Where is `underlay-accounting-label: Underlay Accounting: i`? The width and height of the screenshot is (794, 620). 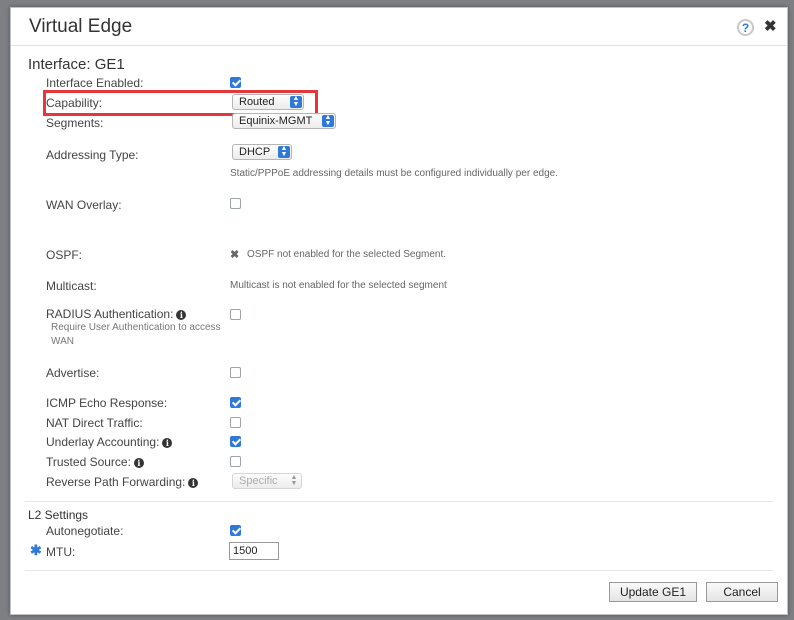 underlay-accounting-label: Underlay Accounting: i is located at coordinates (109, 442).